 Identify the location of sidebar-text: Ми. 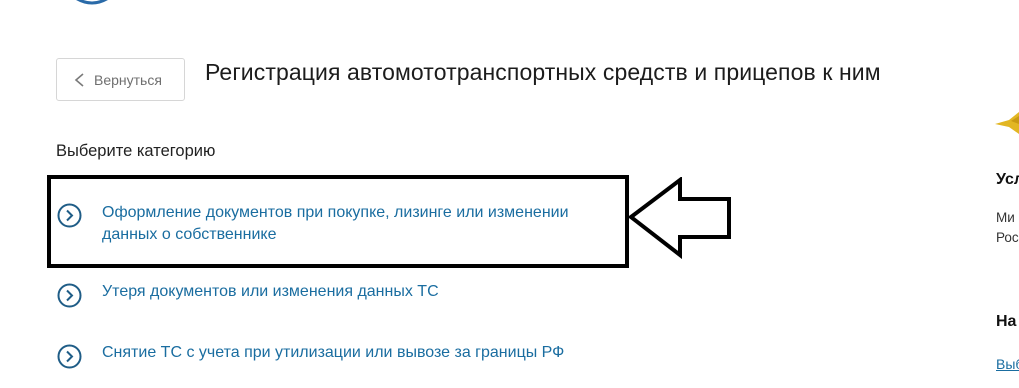
(1005, 217).